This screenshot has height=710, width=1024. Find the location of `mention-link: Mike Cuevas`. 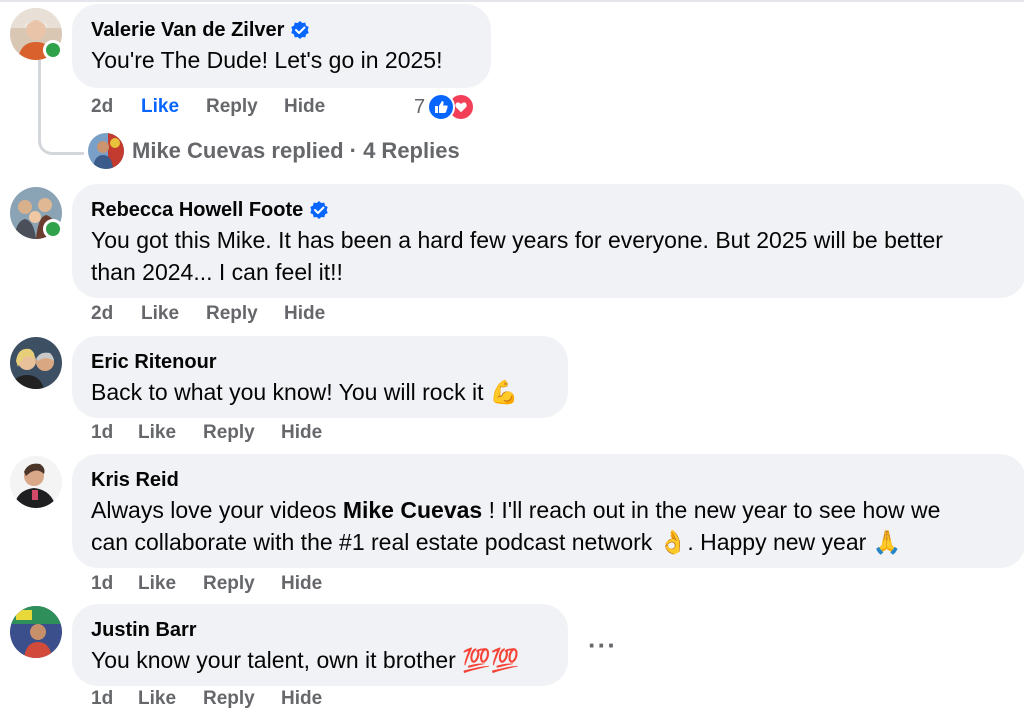

mention-link: Mike Cuevas is located at coordinates (412, 510).